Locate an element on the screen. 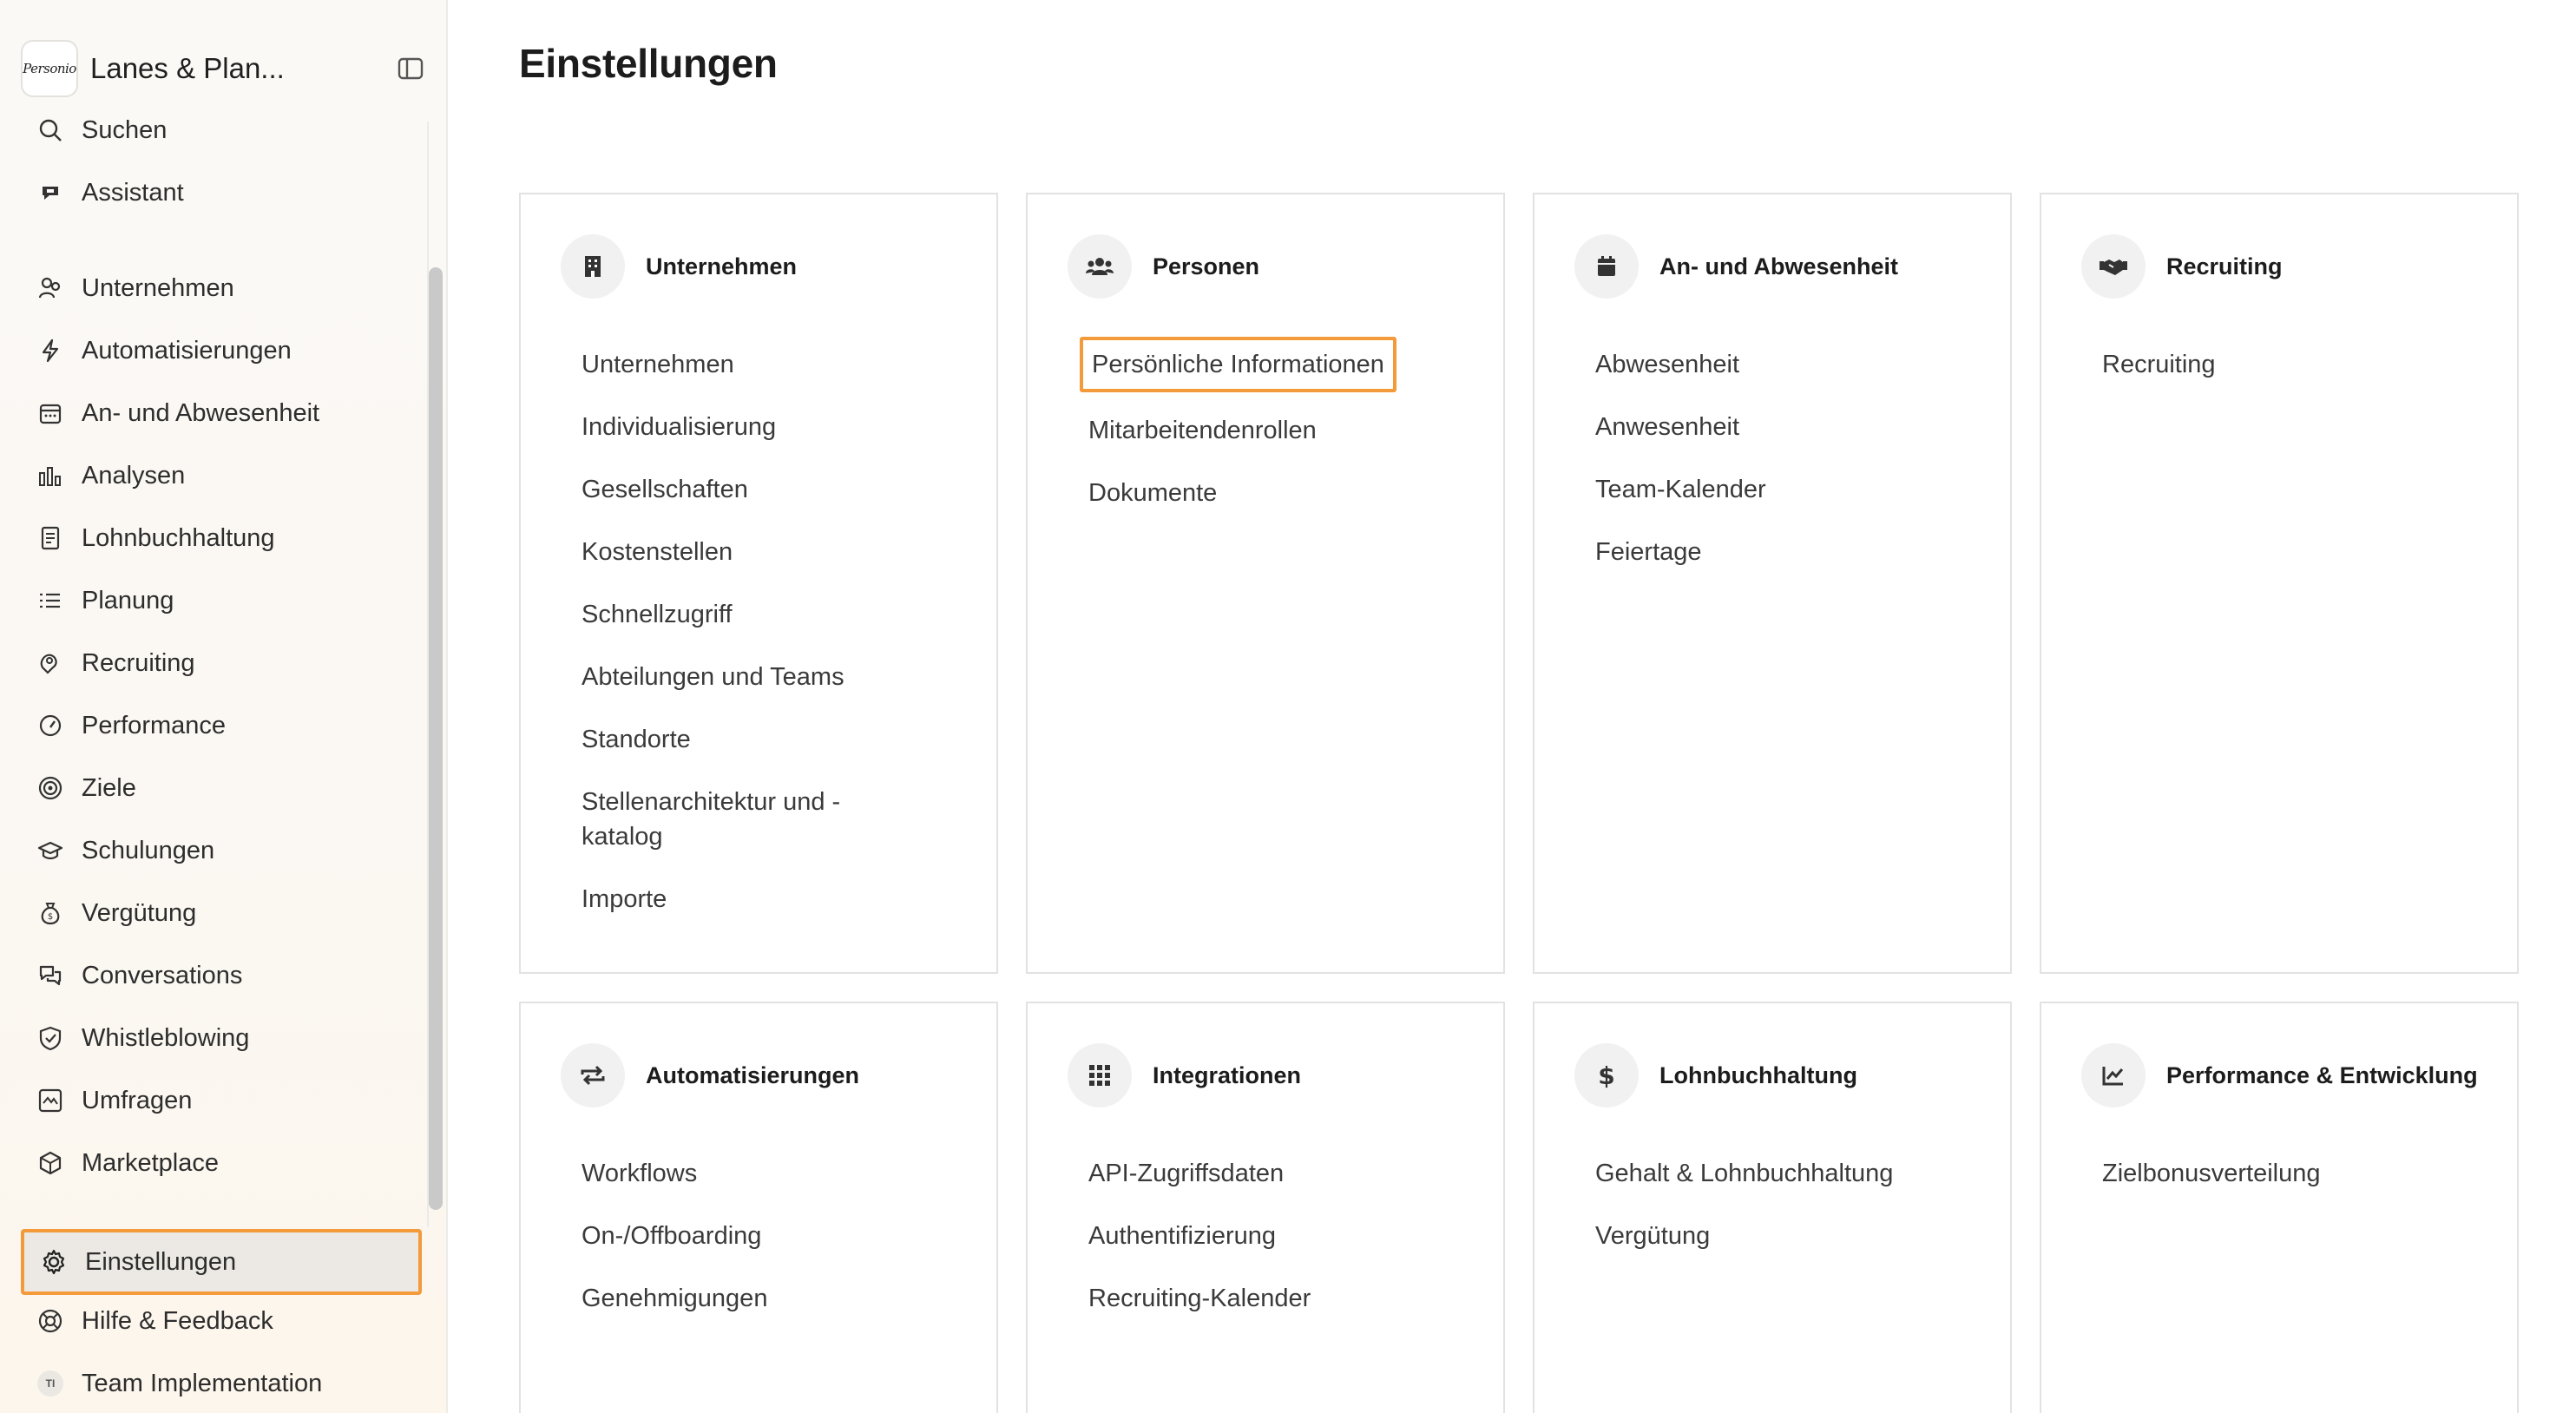  nav-item-automatisierungen: Automatisierungen is located at coordinates (221, 351).